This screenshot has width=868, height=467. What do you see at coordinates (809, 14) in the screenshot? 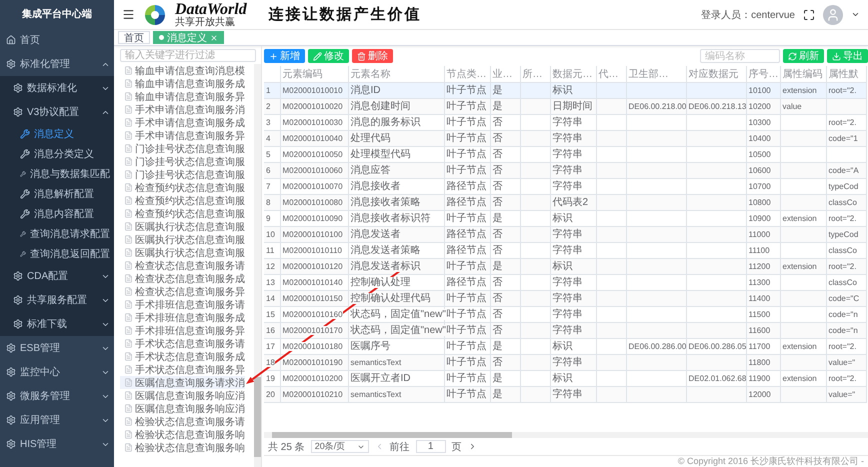
I see `fullscreen-icon` at bounding box center [809, 14].